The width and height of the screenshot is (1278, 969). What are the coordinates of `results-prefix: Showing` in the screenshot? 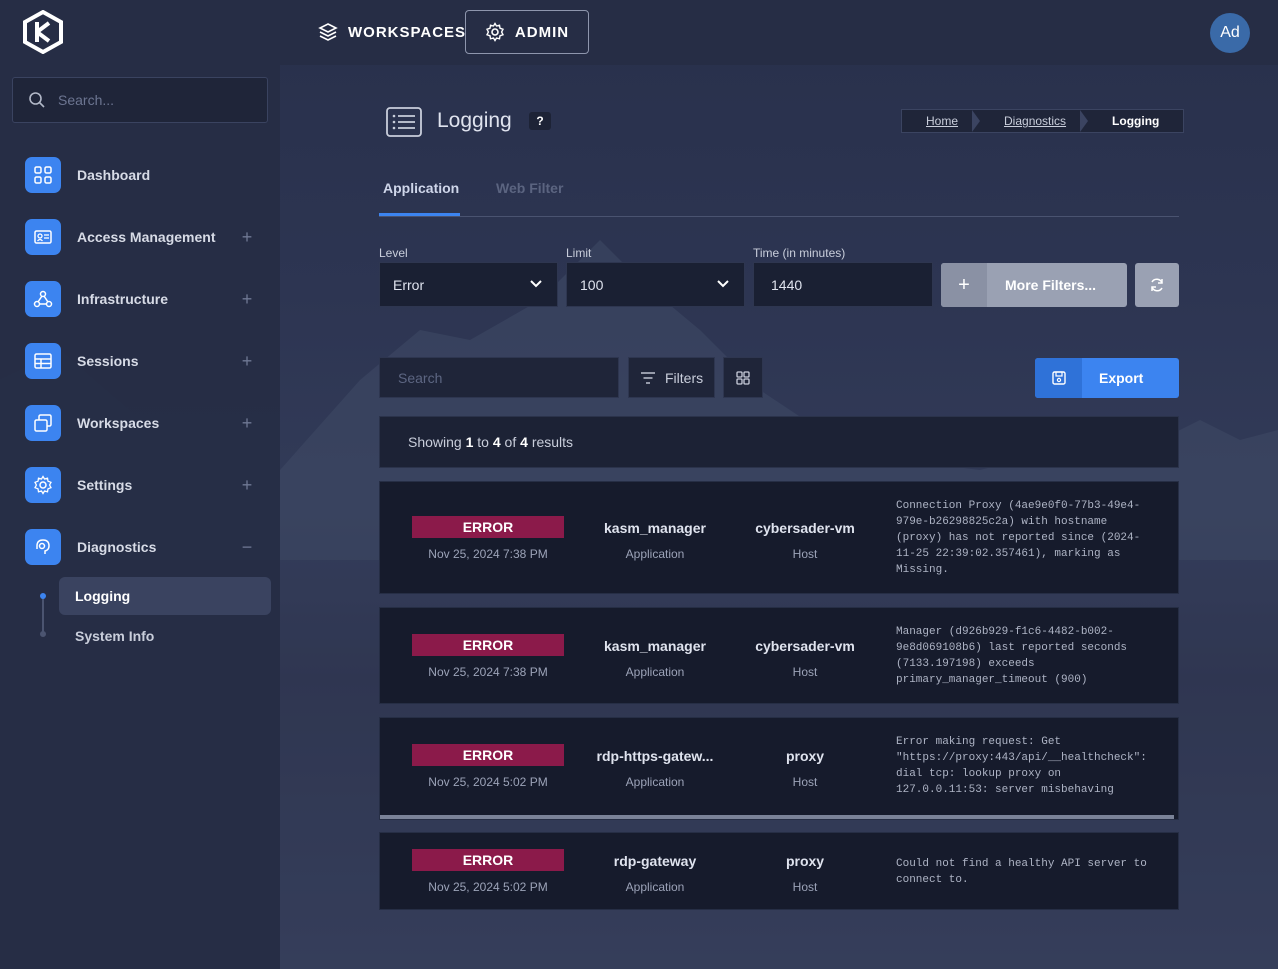 It's located at (435, 442).